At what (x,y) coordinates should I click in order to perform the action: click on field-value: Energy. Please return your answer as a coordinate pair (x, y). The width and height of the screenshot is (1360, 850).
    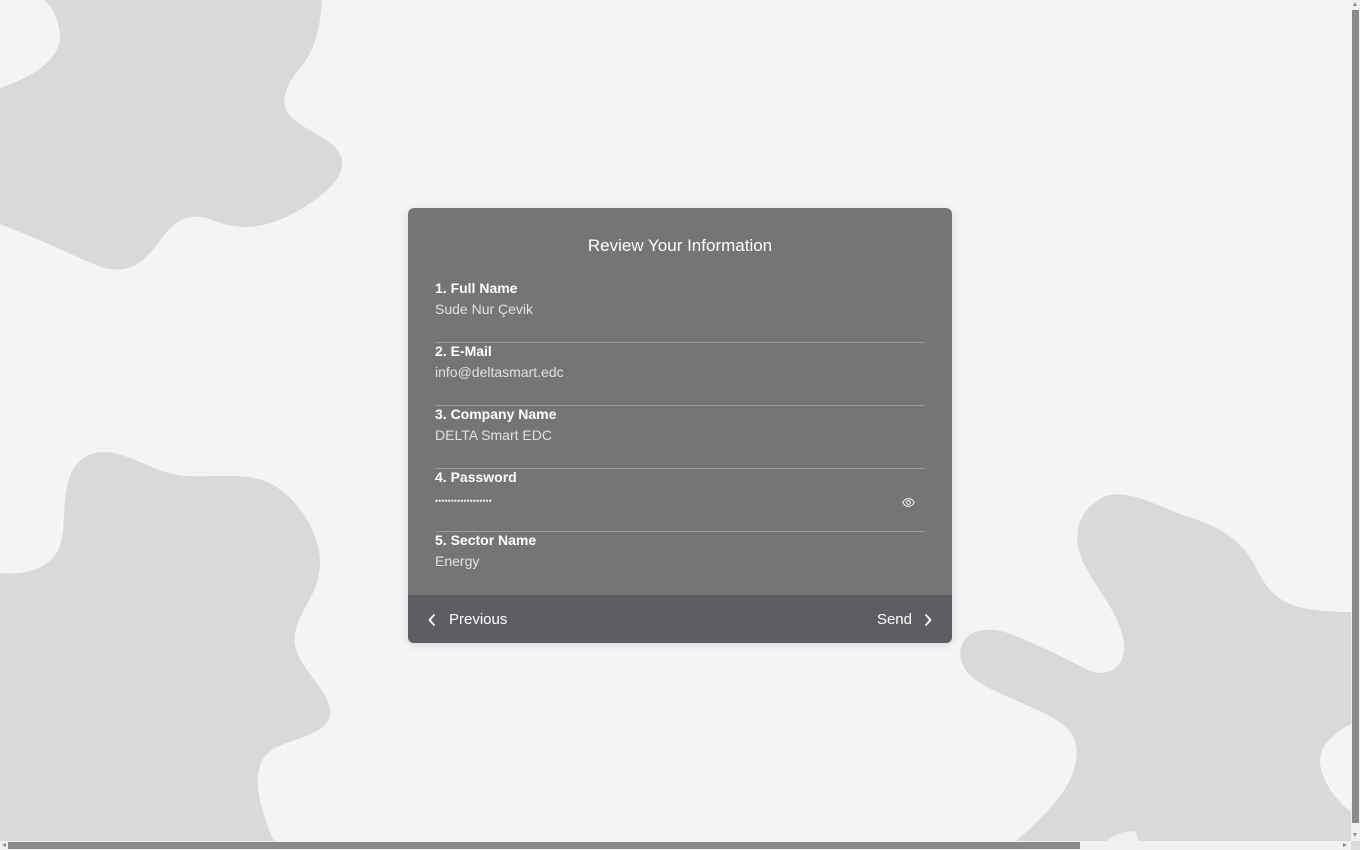
    Looking at the image, I should click on (457, 561).